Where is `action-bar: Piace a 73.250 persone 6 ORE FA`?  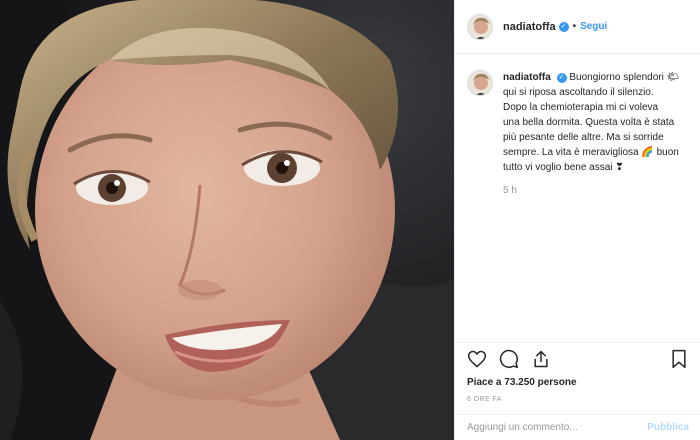 action-bar: Piace a 73.250 persone 6 ORE FA is located at coordinates (577, 372).